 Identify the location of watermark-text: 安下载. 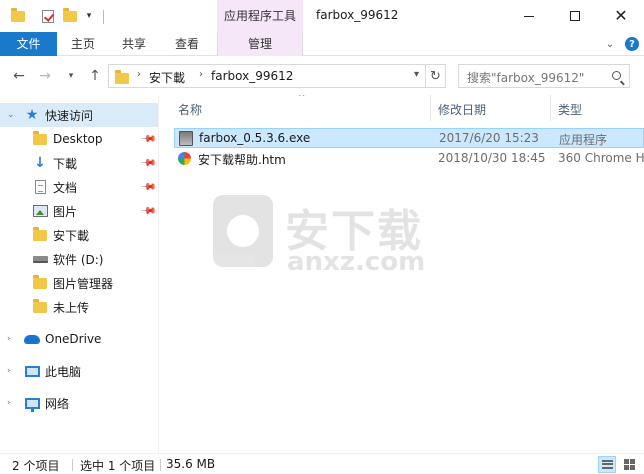
(354, 231).